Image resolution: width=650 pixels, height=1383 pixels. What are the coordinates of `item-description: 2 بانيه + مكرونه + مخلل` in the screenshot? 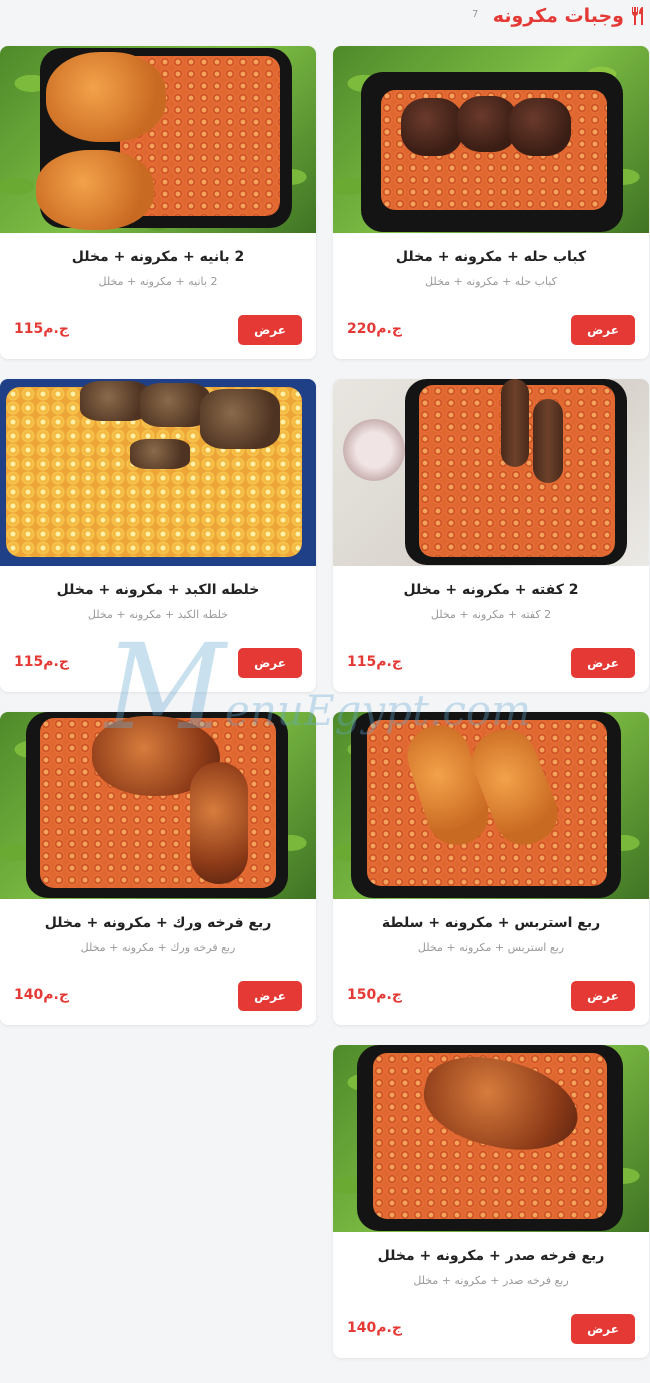 It's located at (158, 281).